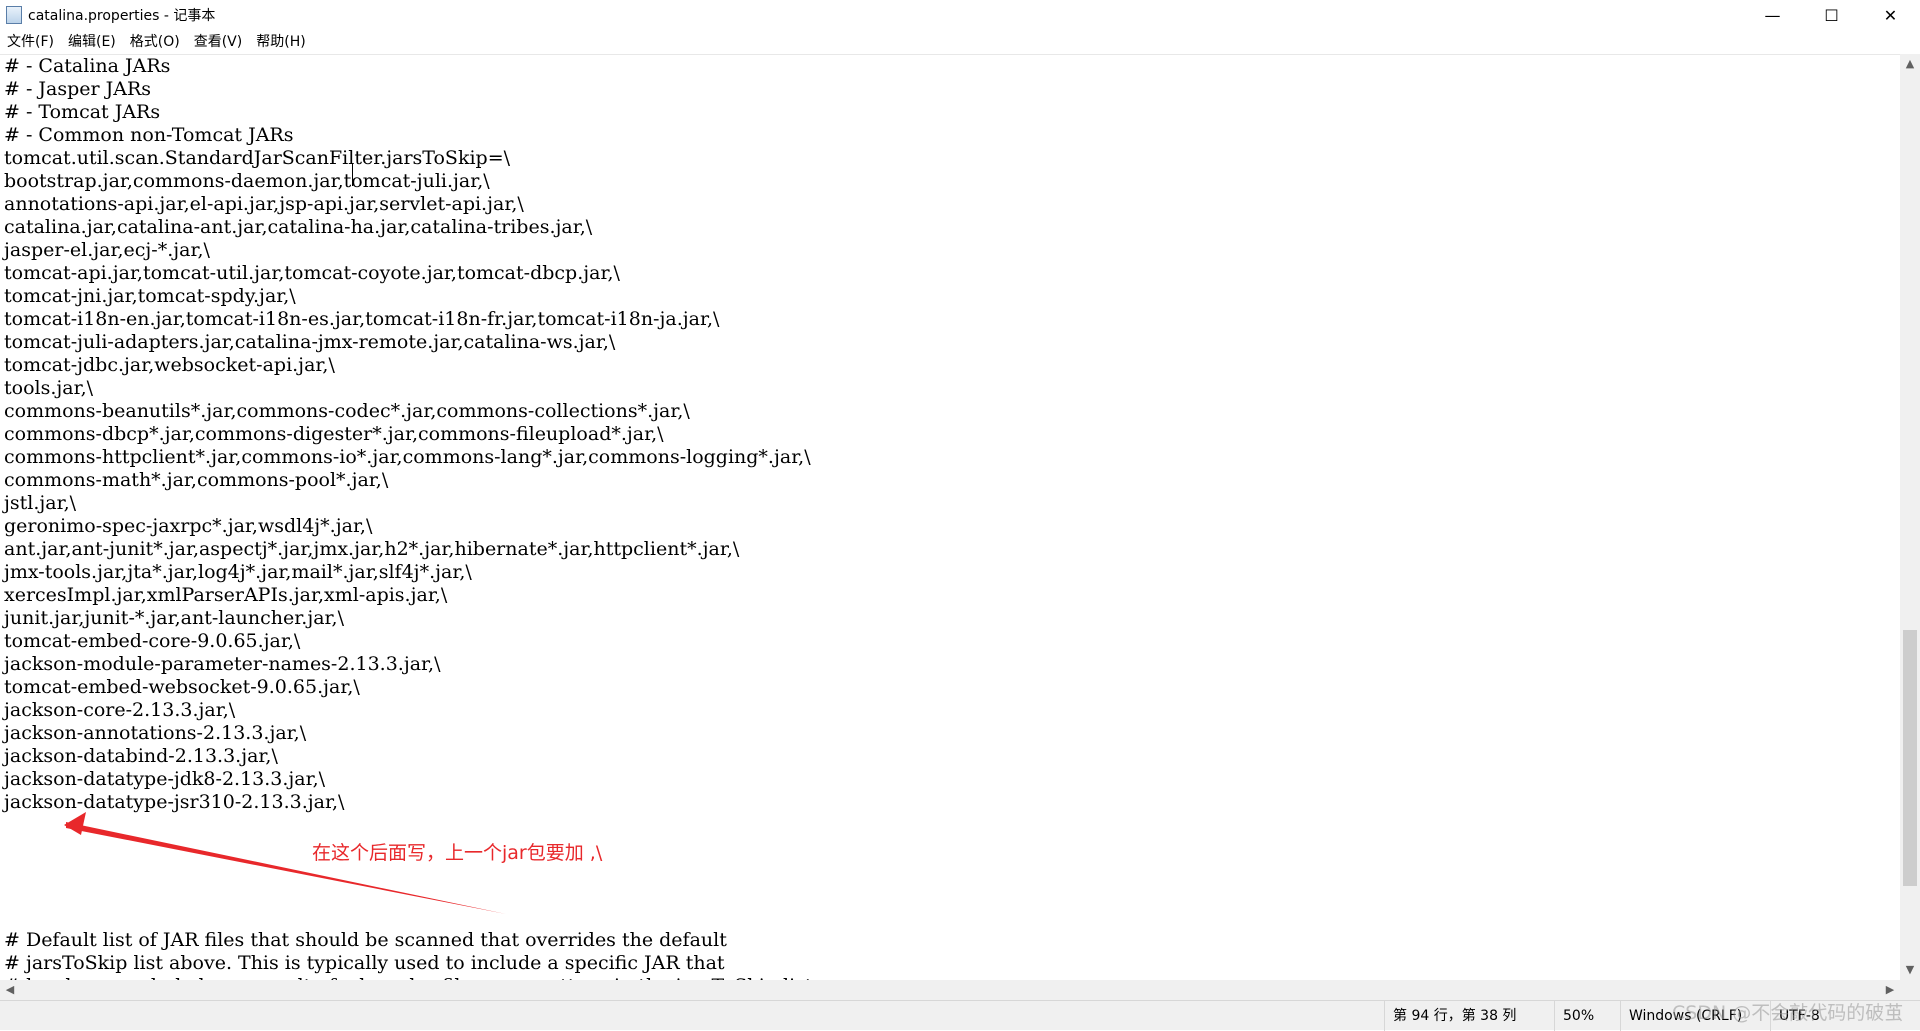 The image size is (1920, 1031). I want to click on title-bar: catalina.properties - 记事本 — ☐ ✕, so click(960, 15).